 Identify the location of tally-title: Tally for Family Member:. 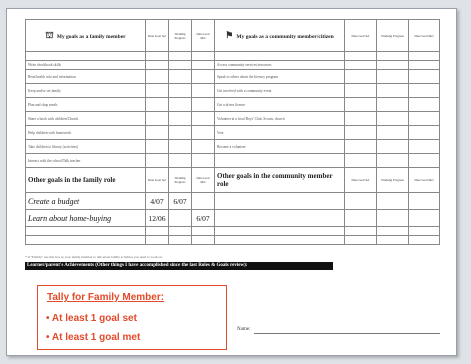
(106, 297).